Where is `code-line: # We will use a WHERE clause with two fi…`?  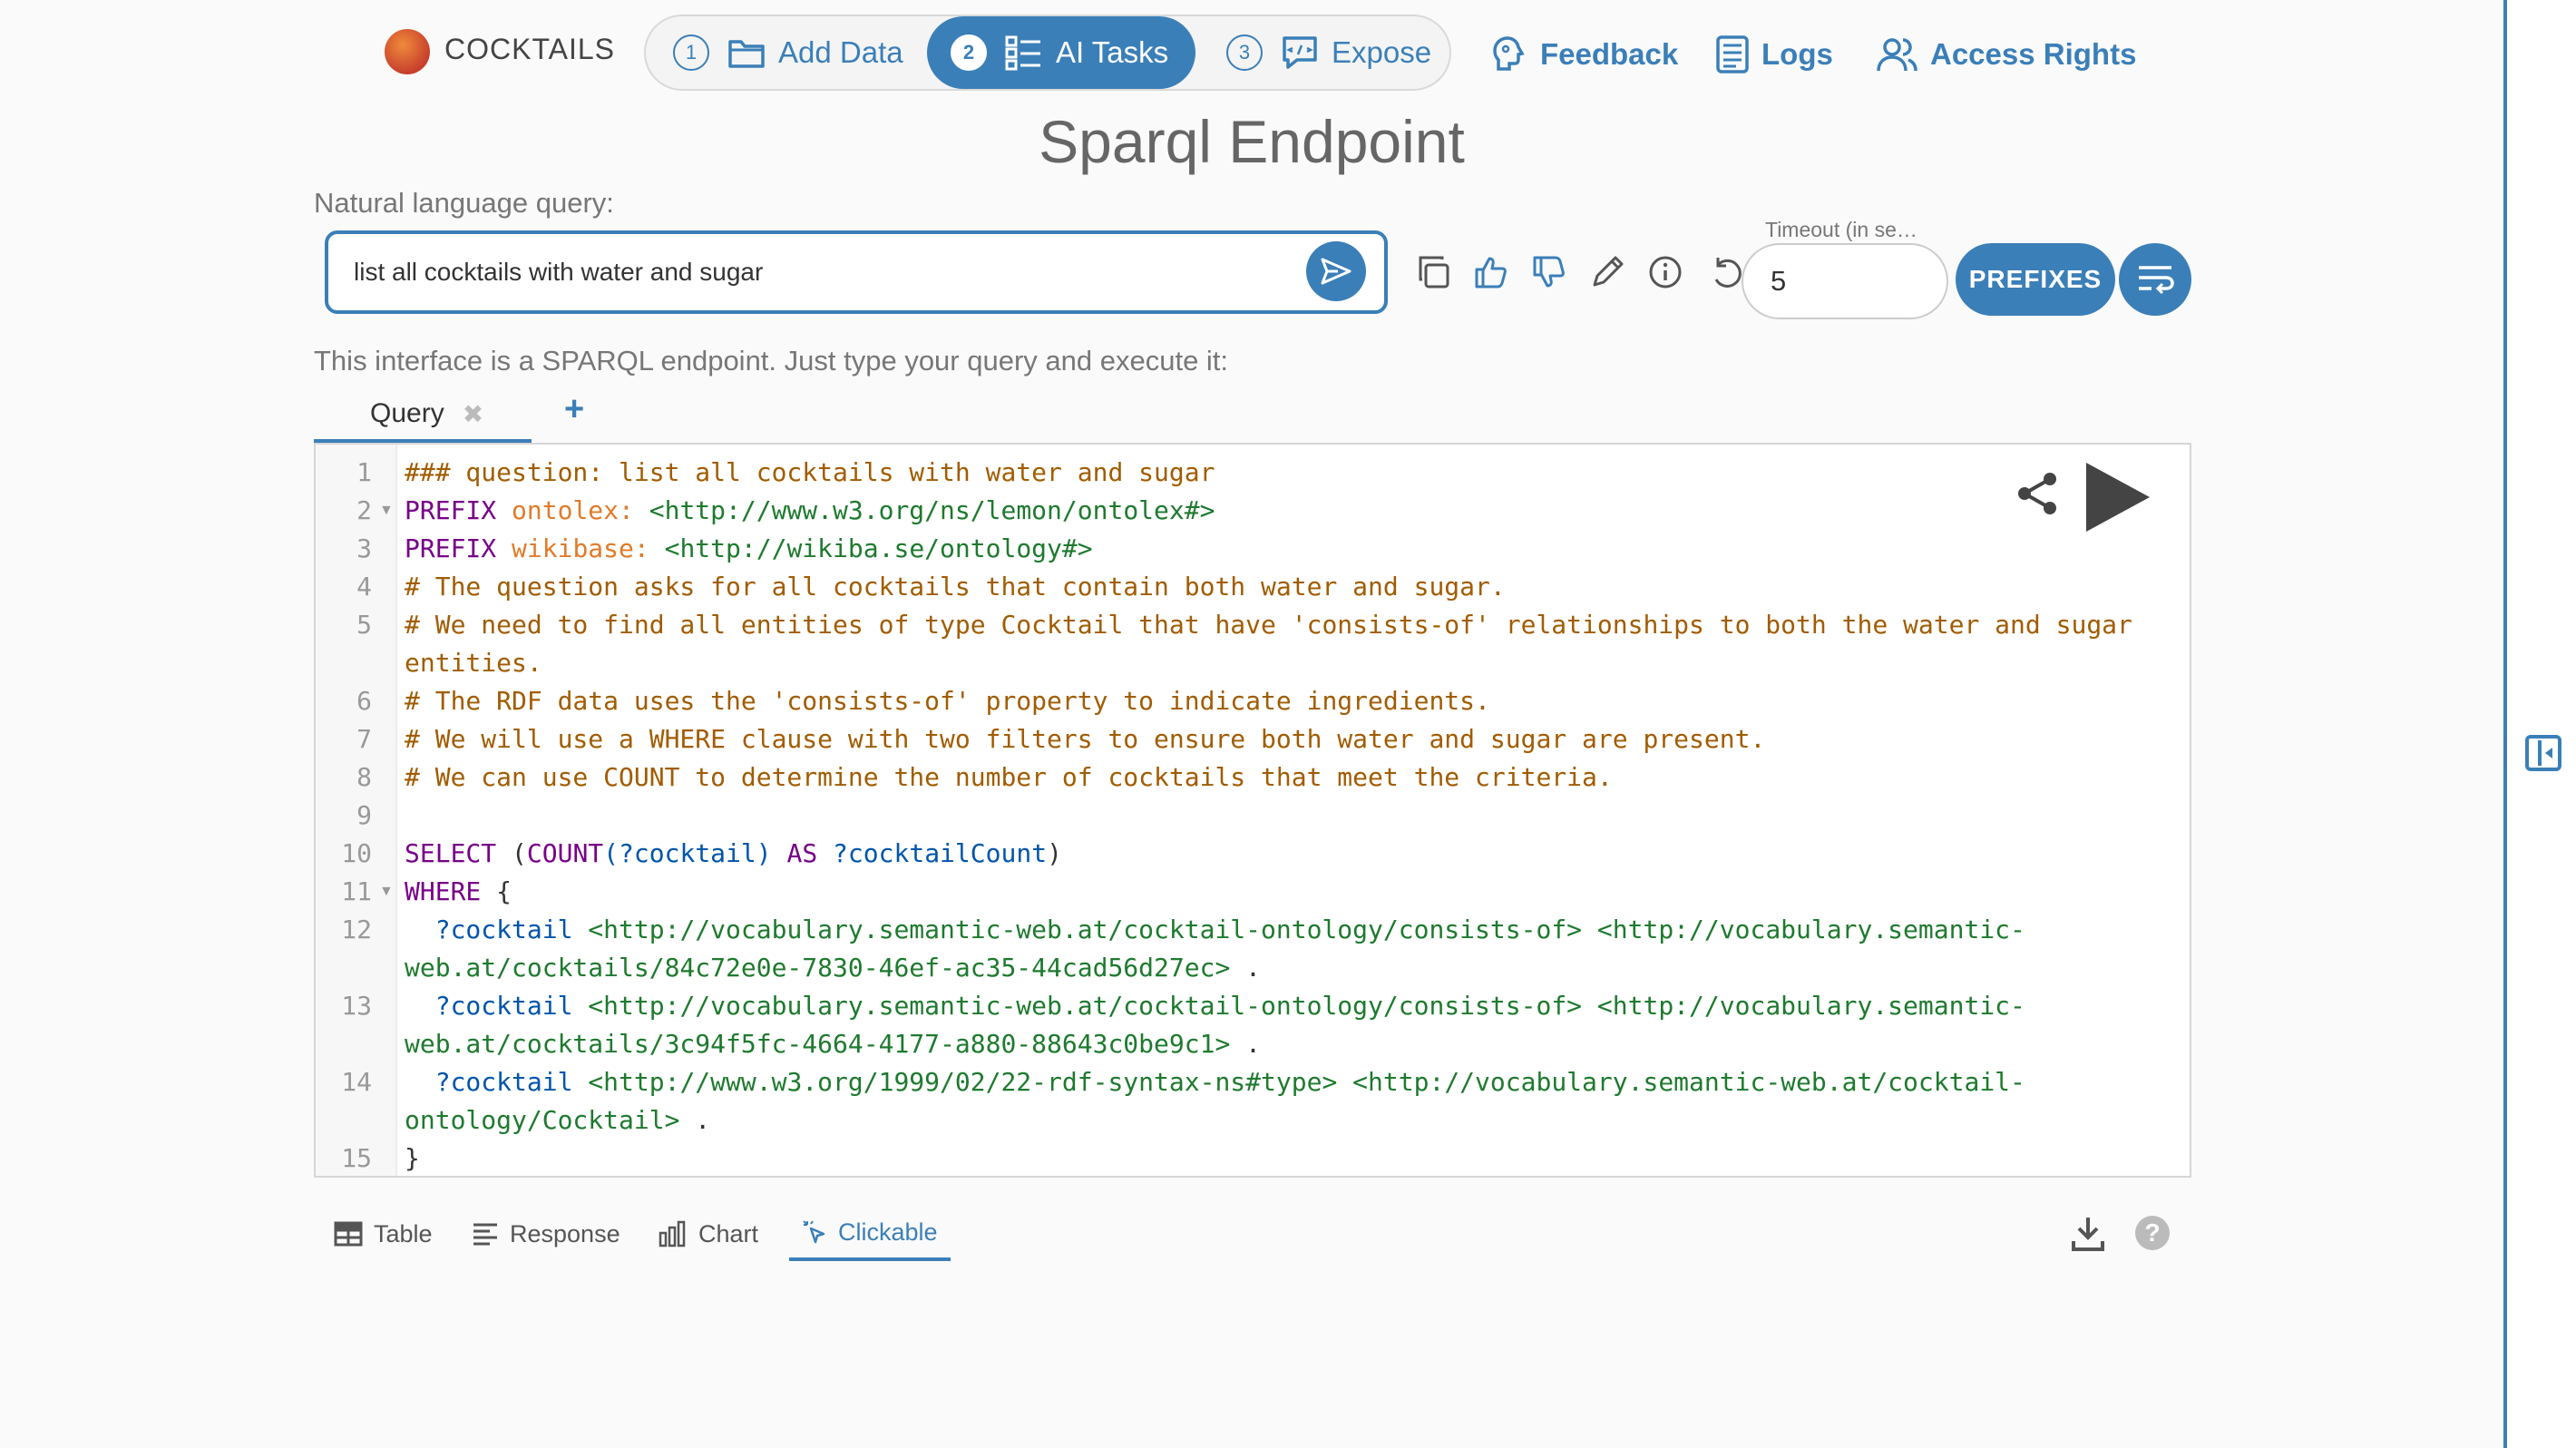
code-line: # We will use a WHERE clause with two fi… is located at coordinates (1085, 739).